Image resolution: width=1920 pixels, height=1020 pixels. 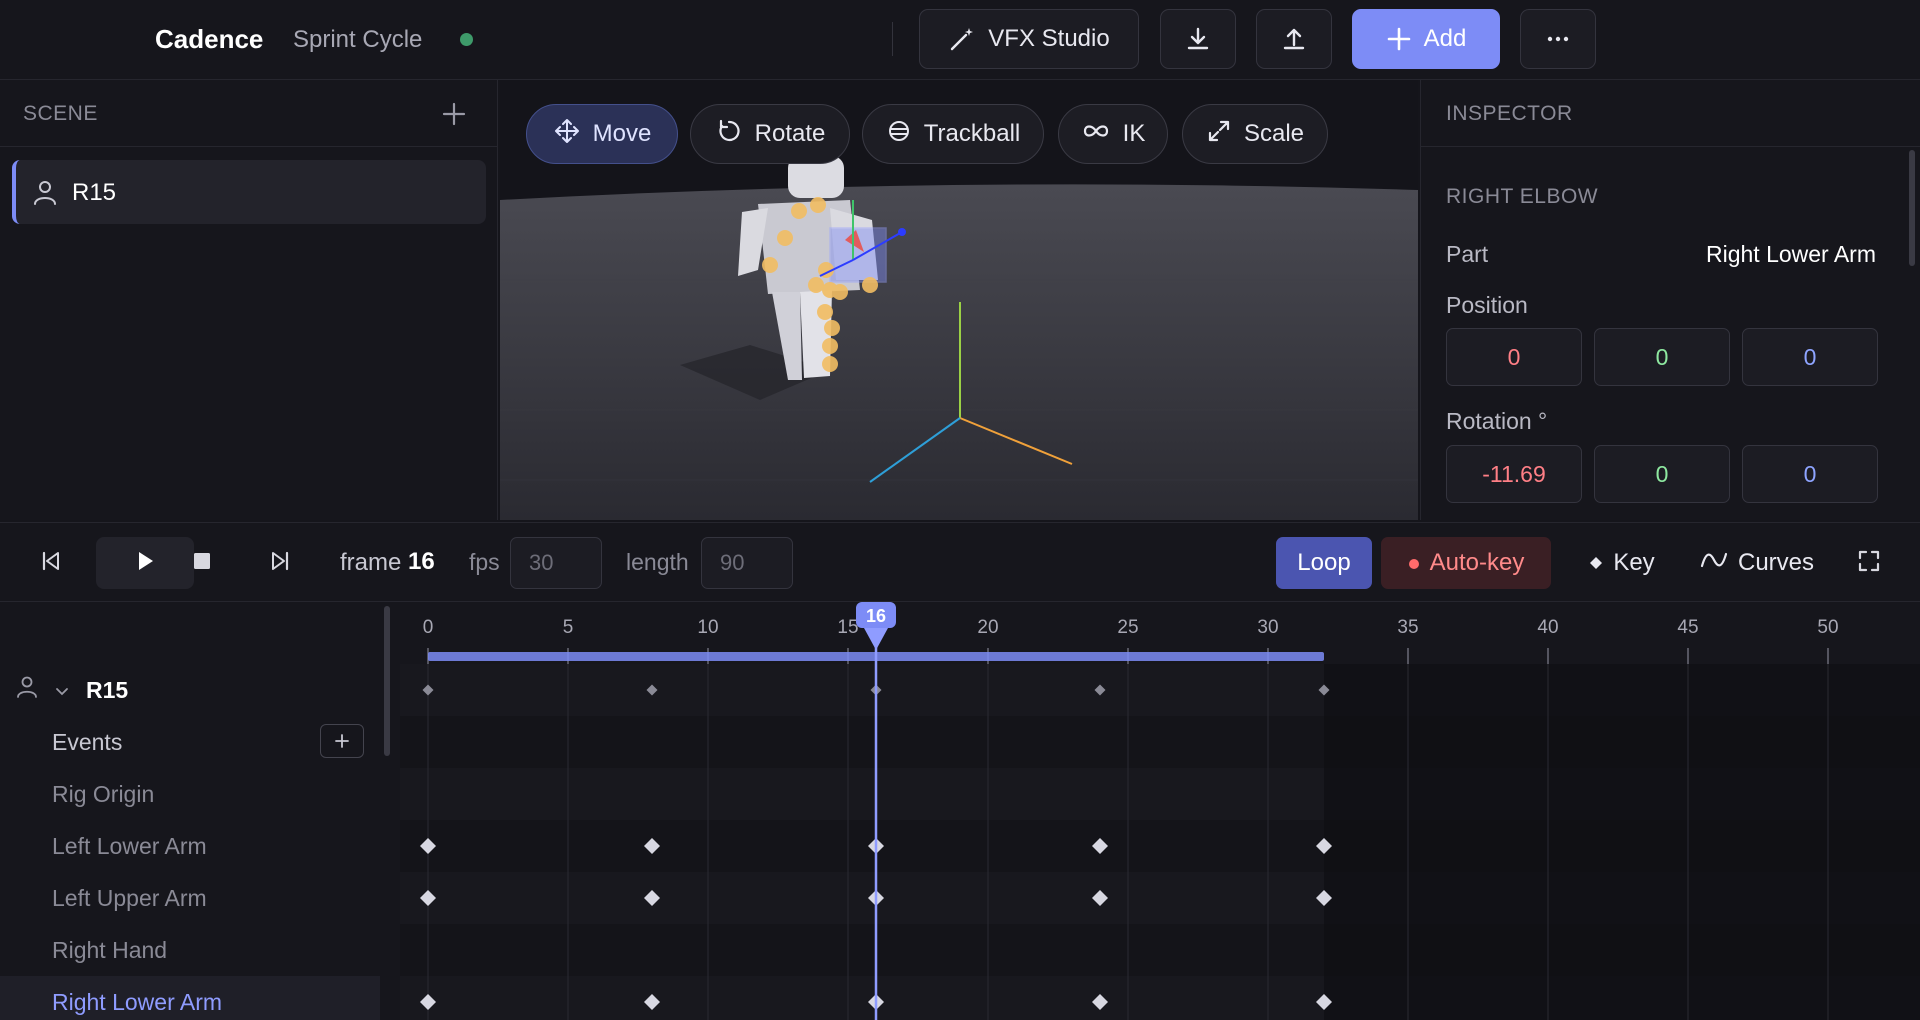 What do you see at coordinates (622, 133) in the screenshot?
I see `tool-move-label: Move` at bounding box center [622, 133].